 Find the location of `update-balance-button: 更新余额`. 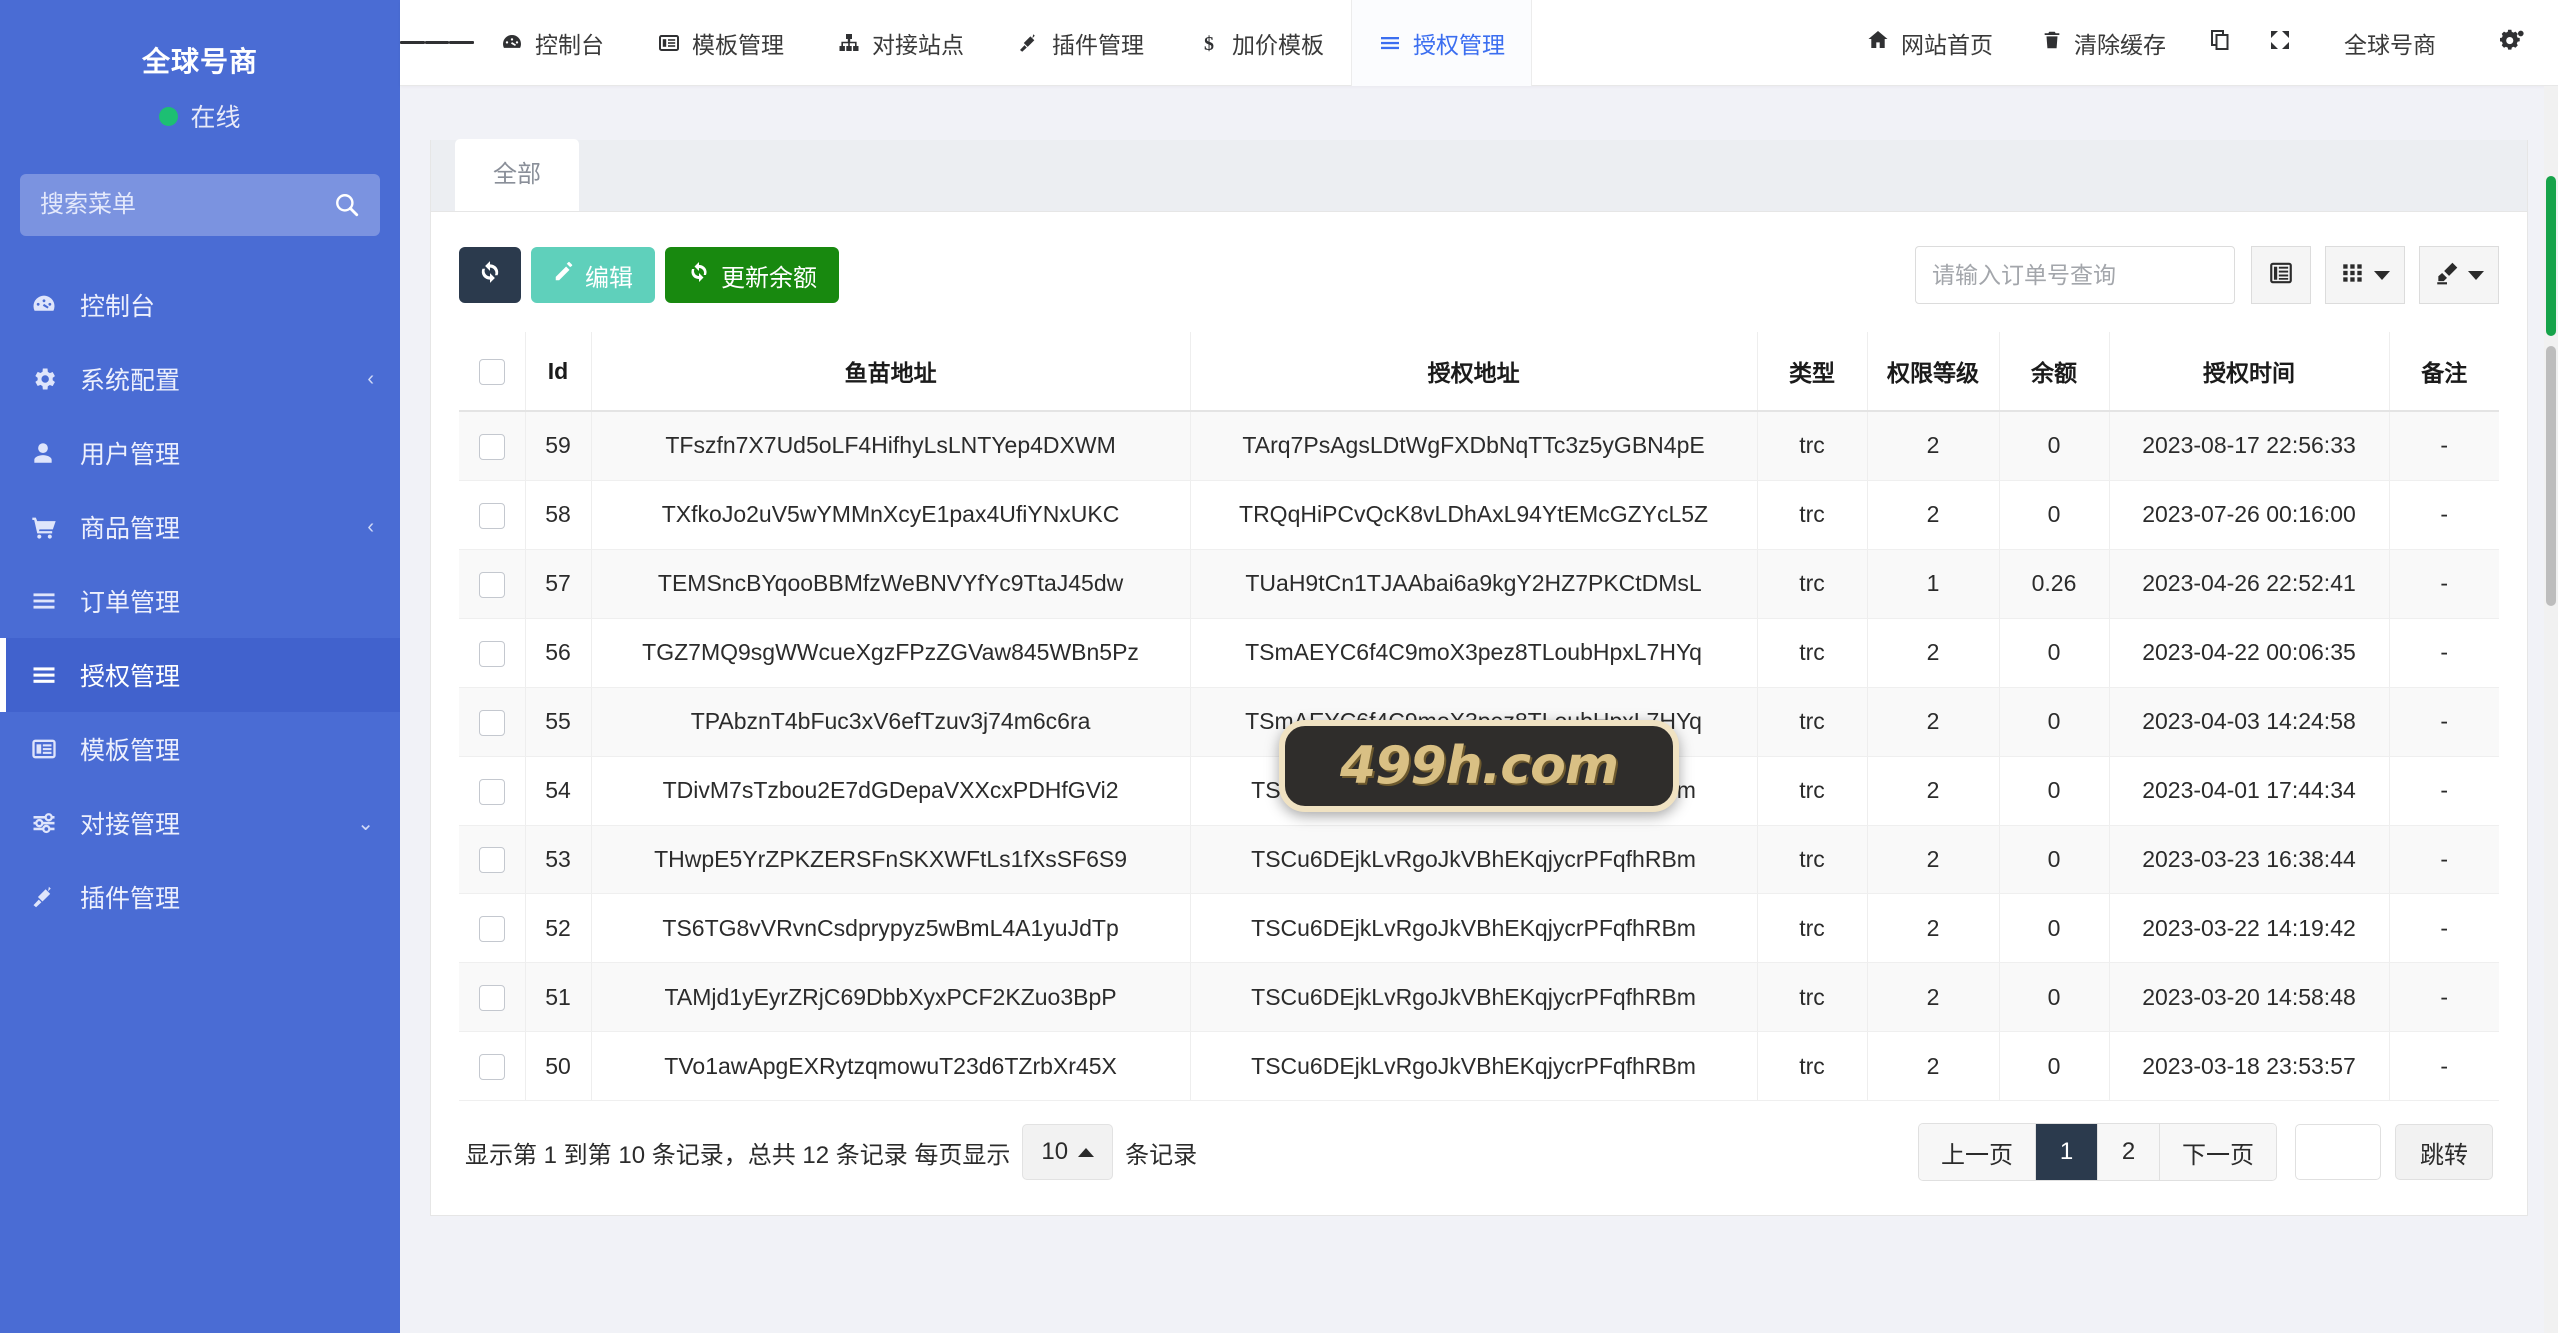

update-balance-button: 更新余额 is located at coordinates (752, 275).